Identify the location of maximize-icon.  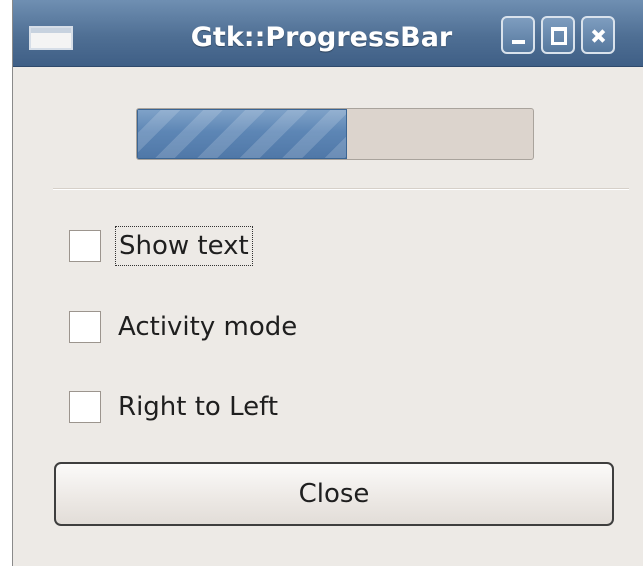
(558, 35).